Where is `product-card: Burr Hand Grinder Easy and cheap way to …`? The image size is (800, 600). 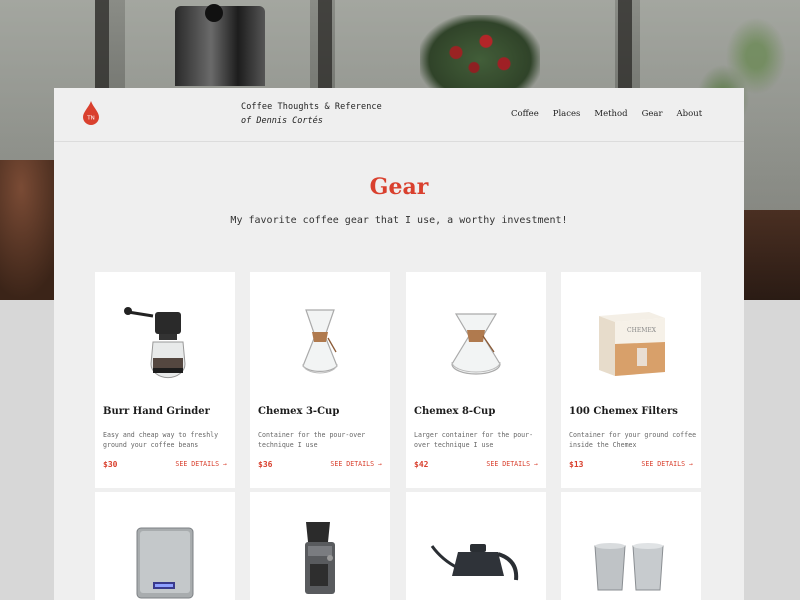 product-card: Burr Hand Grinder Easy and cheap way to … is located at coordinates (165, 380).